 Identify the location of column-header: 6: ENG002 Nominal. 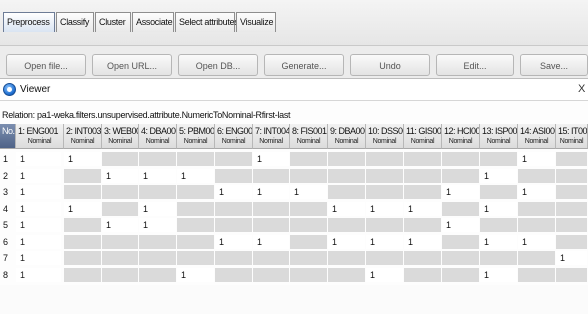
(234, 136).